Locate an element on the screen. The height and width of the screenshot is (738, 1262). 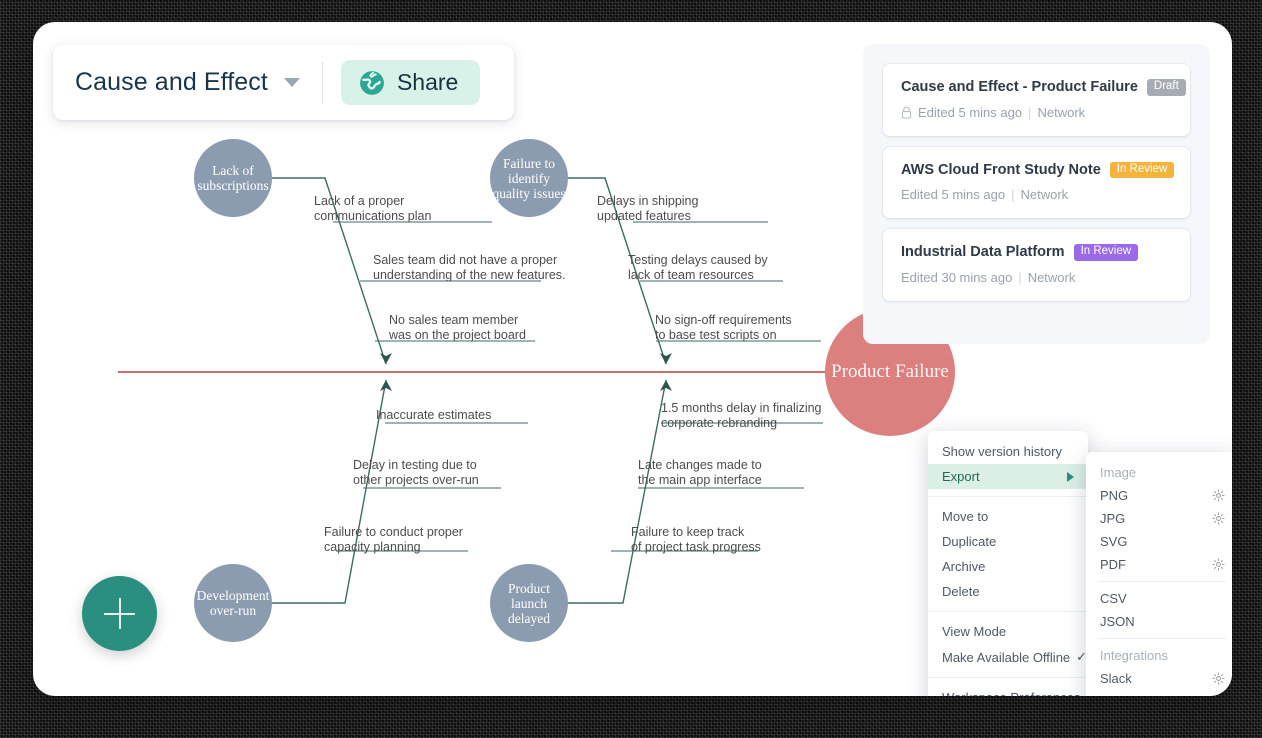
submenu-item-json: JSON is located at coordinates (1159, 621).